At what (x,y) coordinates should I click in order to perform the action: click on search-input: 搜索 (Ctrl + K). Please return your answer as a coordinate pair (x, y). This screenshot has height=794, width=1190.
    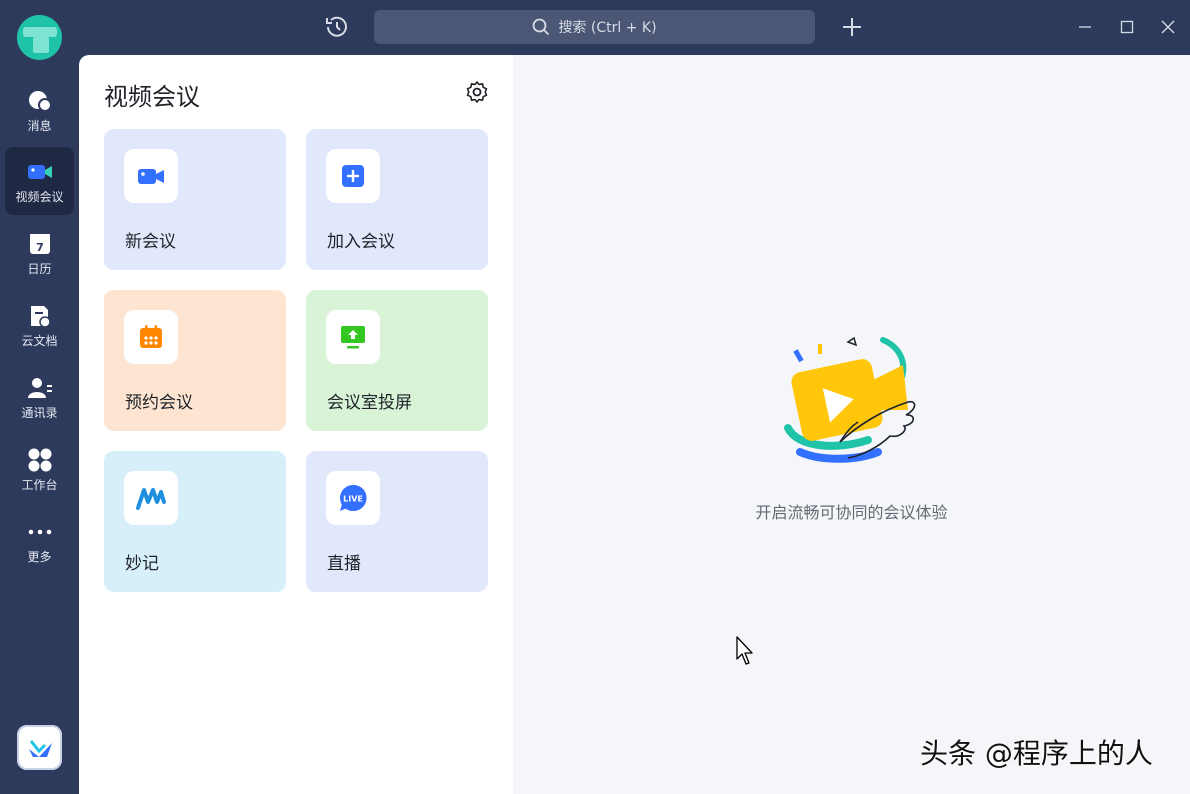
    Looking at the image, I should click on (594, 27).